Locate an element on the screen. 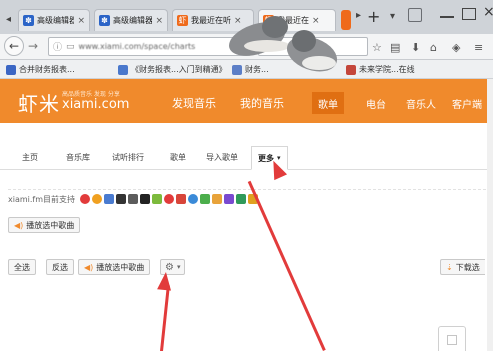 The width and height of the screenshot is (493, 351). download-icon: ⇣ is located at coordinates (449, 267).